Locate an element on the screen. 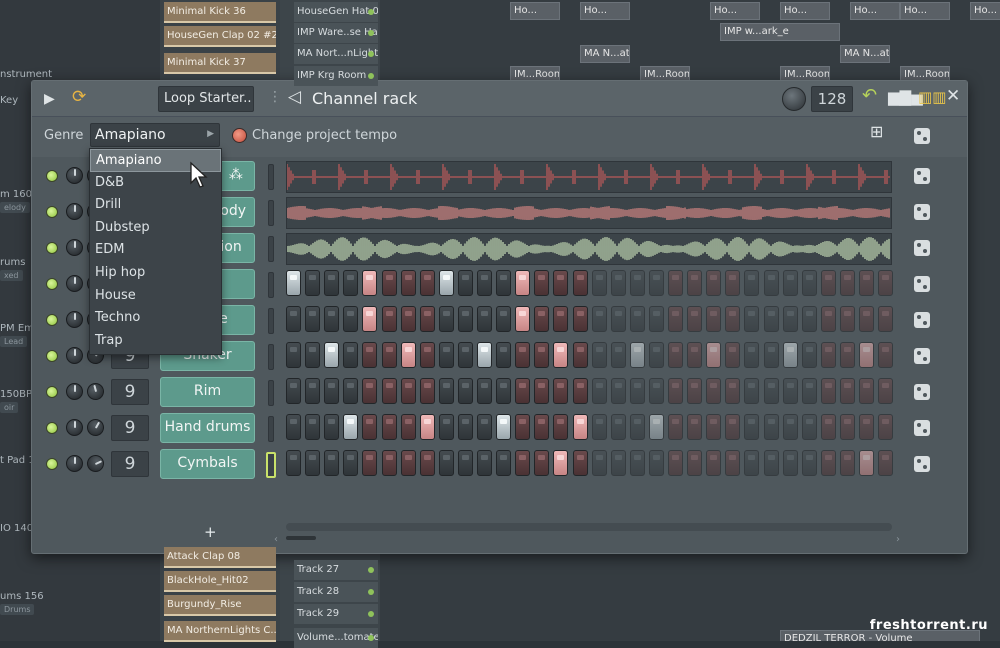 This screenshot has height=648, width=1000. genre-option: Dubstep is located at coordinates (155, 228).